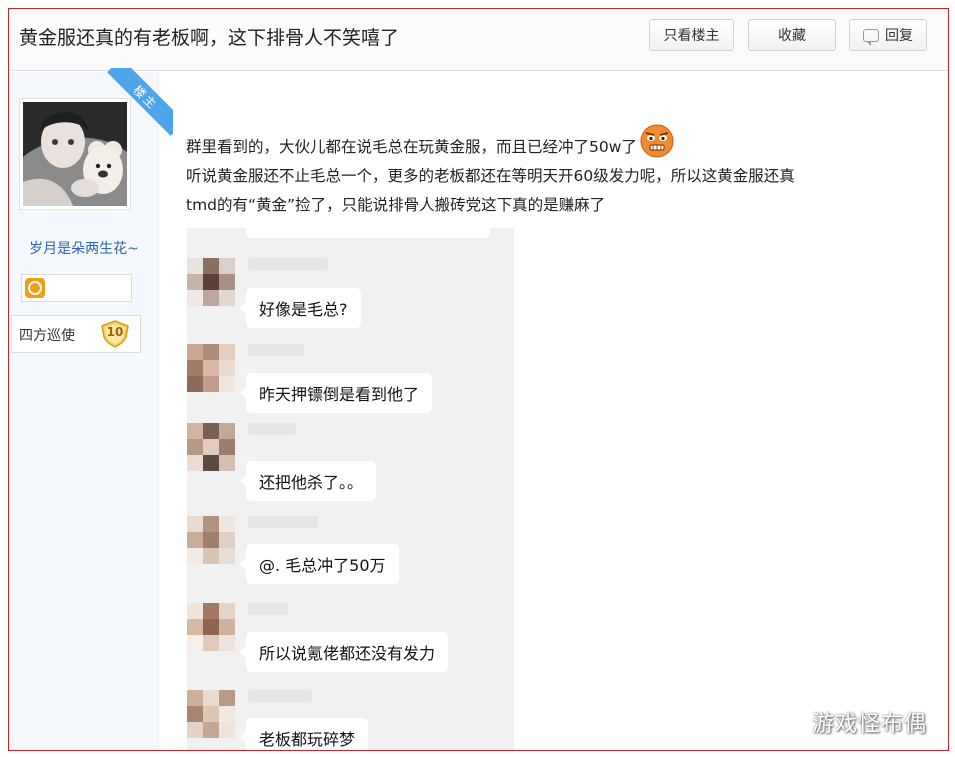  I want to click on rank-label: 四方巡使, so click(47, 336).